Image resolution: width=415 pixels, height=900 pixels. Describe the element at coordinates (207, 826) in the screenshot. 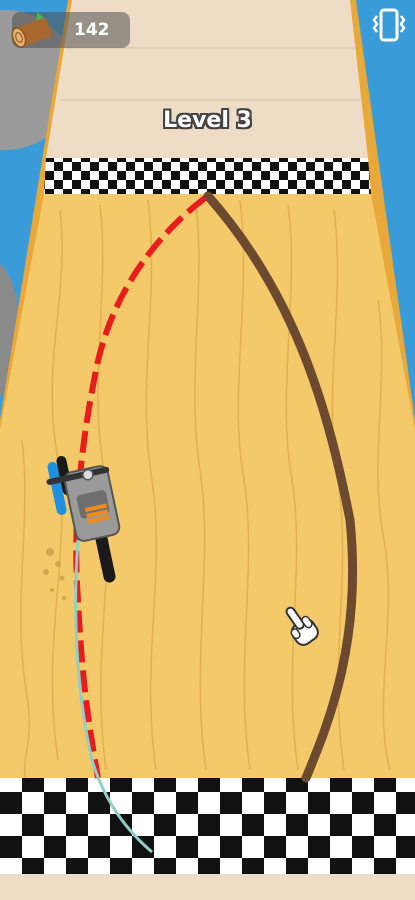

I see `finish-line-bottom` at that location.